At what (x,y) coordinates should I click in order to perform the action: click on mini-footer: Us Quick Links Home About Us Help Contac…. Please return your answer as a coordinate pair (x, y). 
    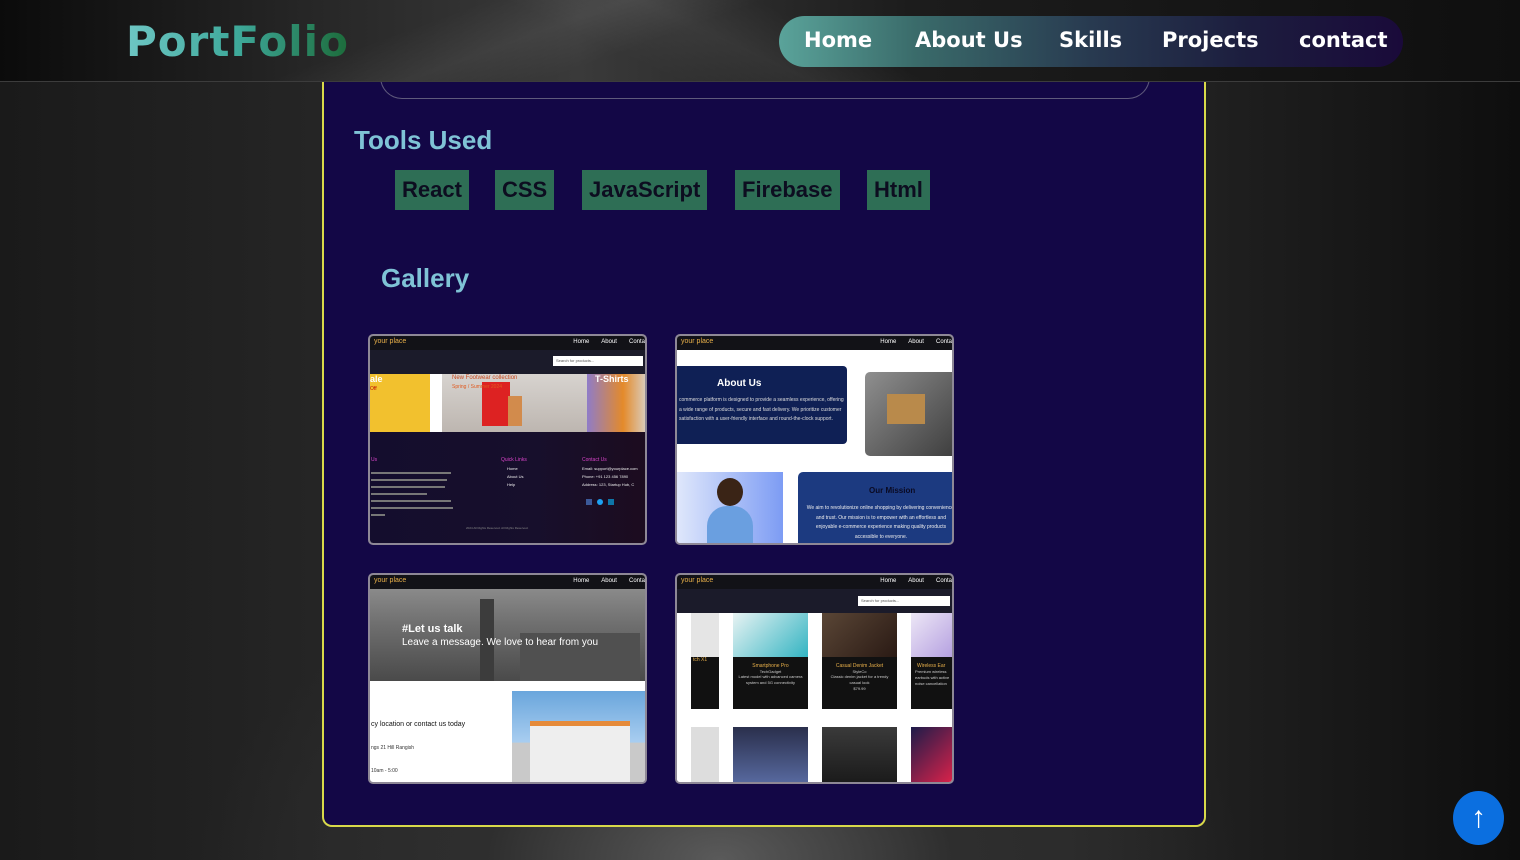
    Looking at the image, I should click on (507, 487).